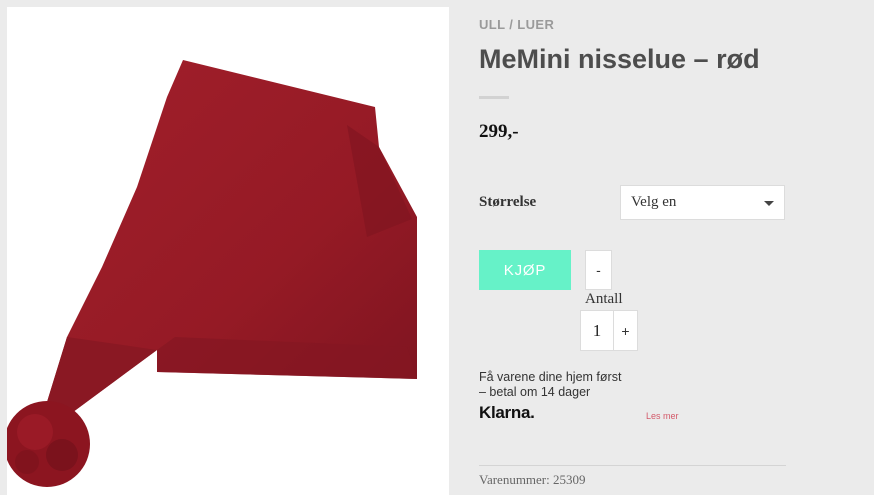  I want to click on sku: Varenummer: 25309, so click(532, 480).